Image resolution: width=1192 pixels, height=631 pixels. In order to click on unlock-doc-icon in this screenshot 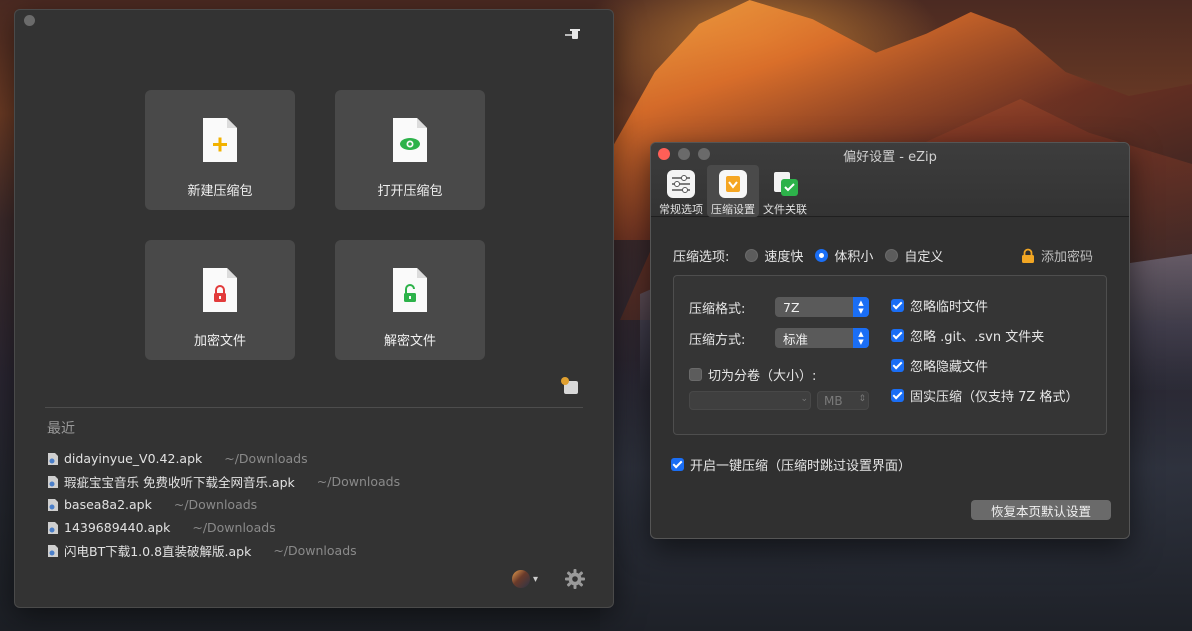, I will do `click(410, 290)`.